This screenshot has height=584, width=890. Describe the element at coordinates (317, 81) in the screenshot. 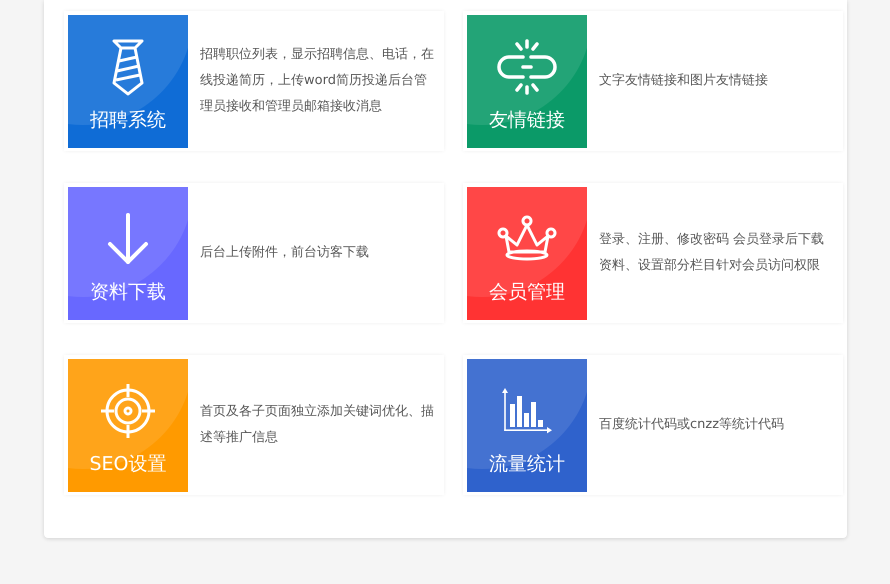

I see `feature-description: 招聘职位列表，显示招聘信息、电话，在线投递简历，上传word简历投递后台管理员接收和管理员邮箱接收消息` at that location.